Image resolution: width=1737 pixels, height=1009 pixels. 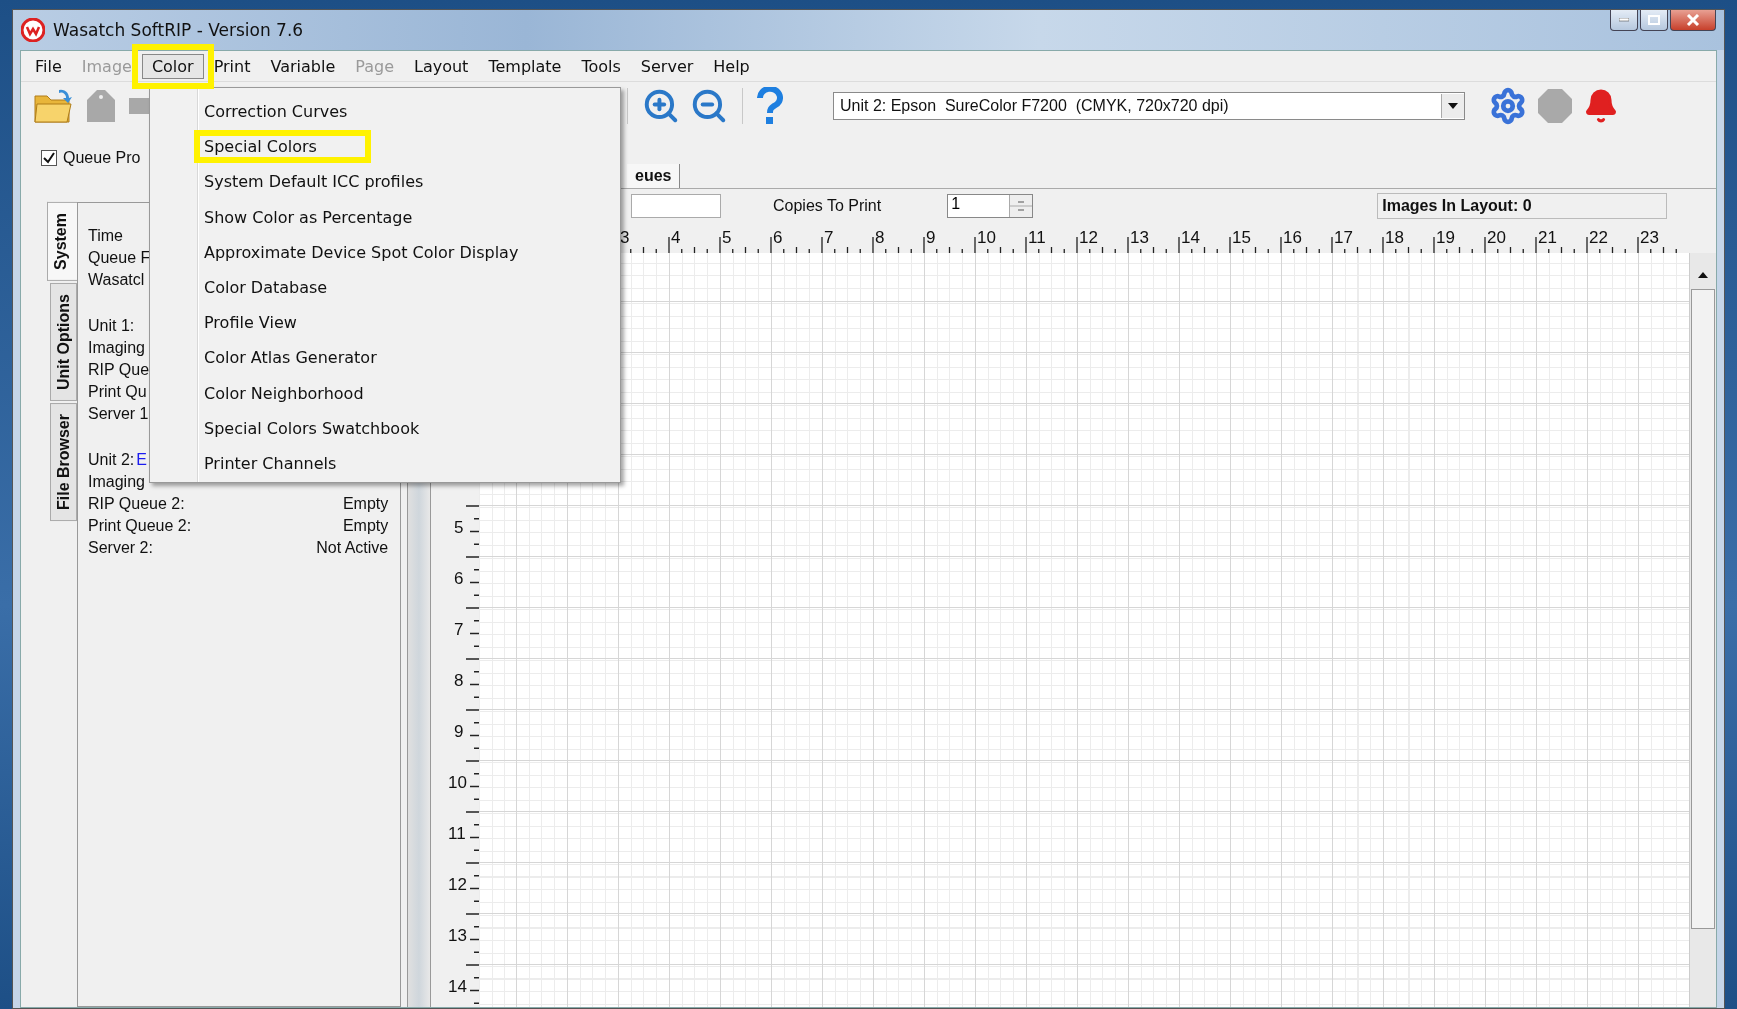 What do you see at coordinates (352, 548) in the screenshot?
I see `info-value: Not Active` at bounding box center [352, 548].